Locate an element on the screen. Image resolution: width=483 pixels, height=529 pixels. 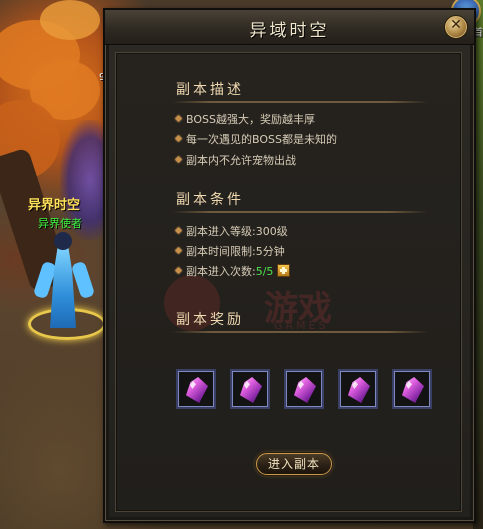
close-icon: ✕ is located at coordinates (456, 25).